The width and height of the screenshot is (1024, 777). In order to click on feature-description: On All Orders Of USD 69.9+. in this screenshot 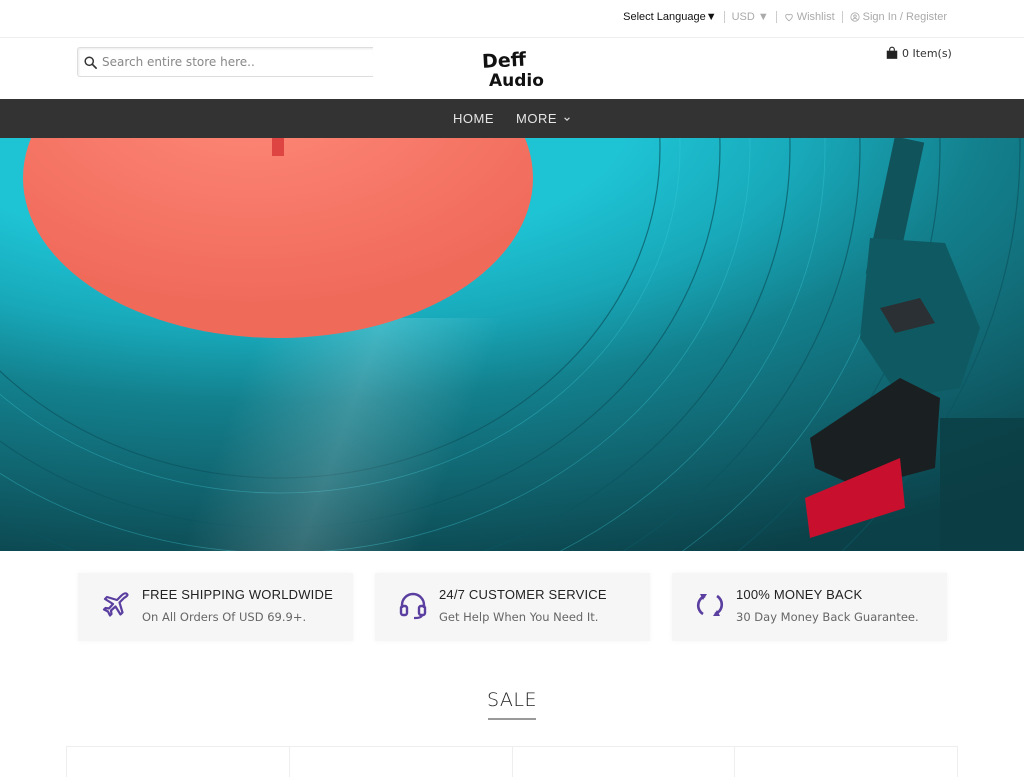, I will do `click(224, 617)`.